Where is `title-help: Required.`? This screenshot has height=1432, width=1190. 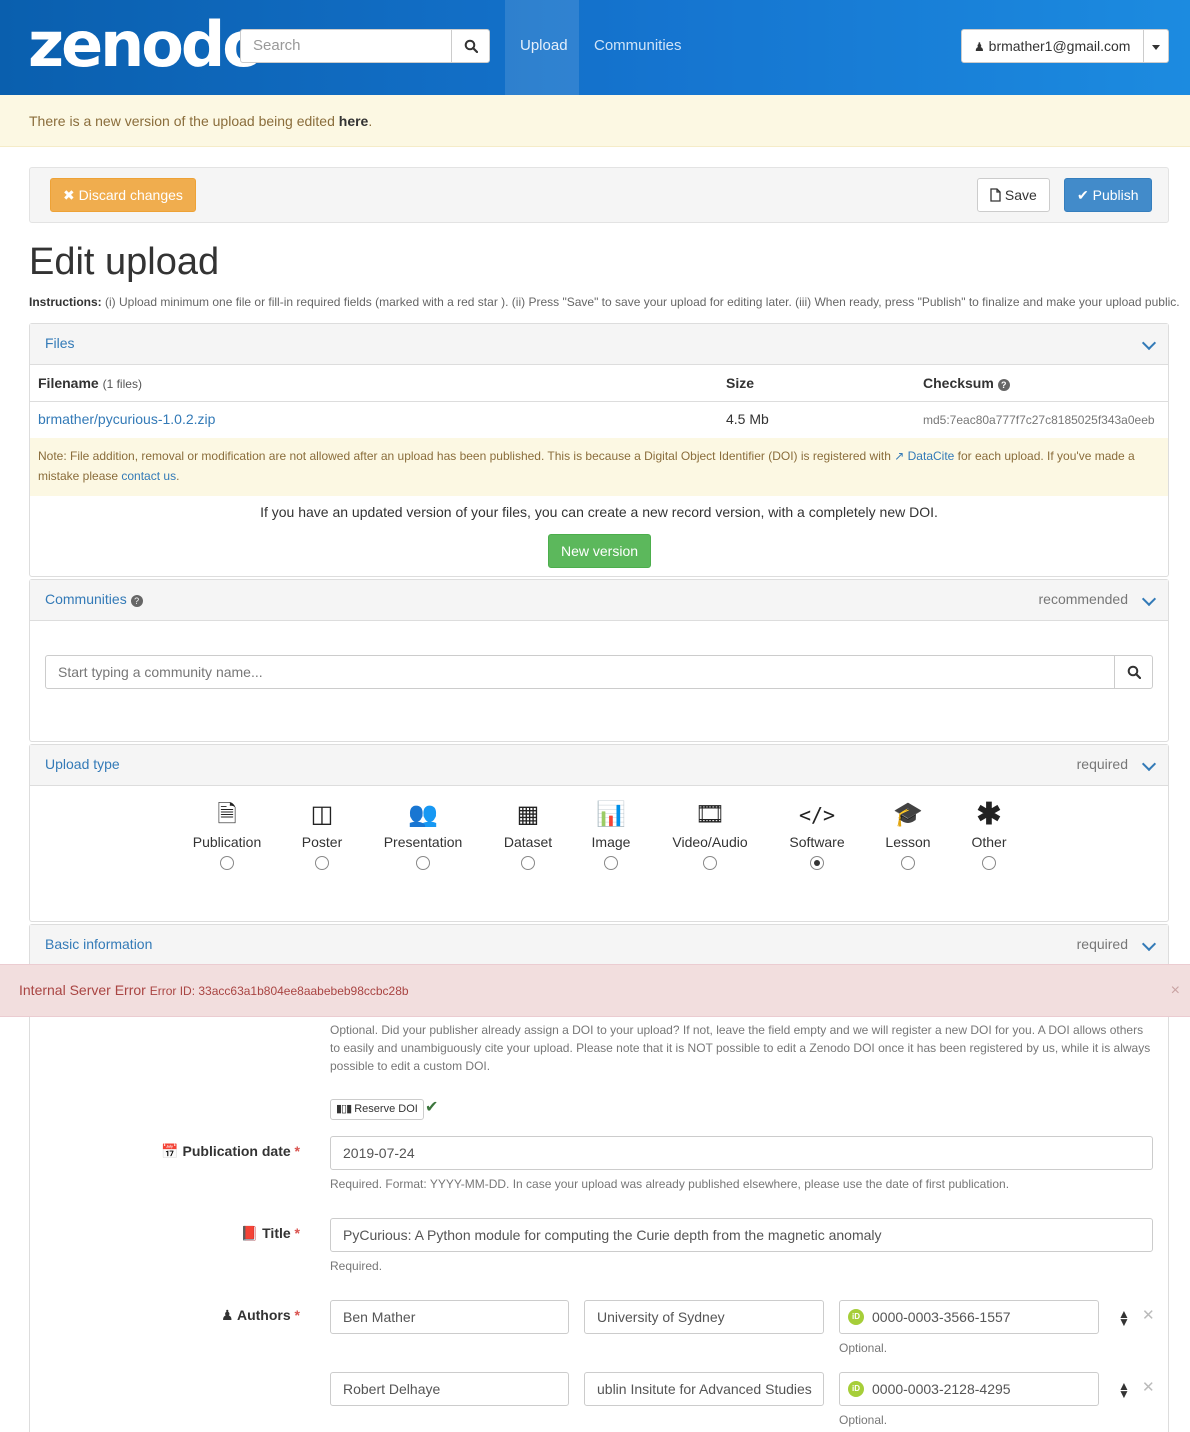 title-help: Required. is located at coordinates (356, 1266).